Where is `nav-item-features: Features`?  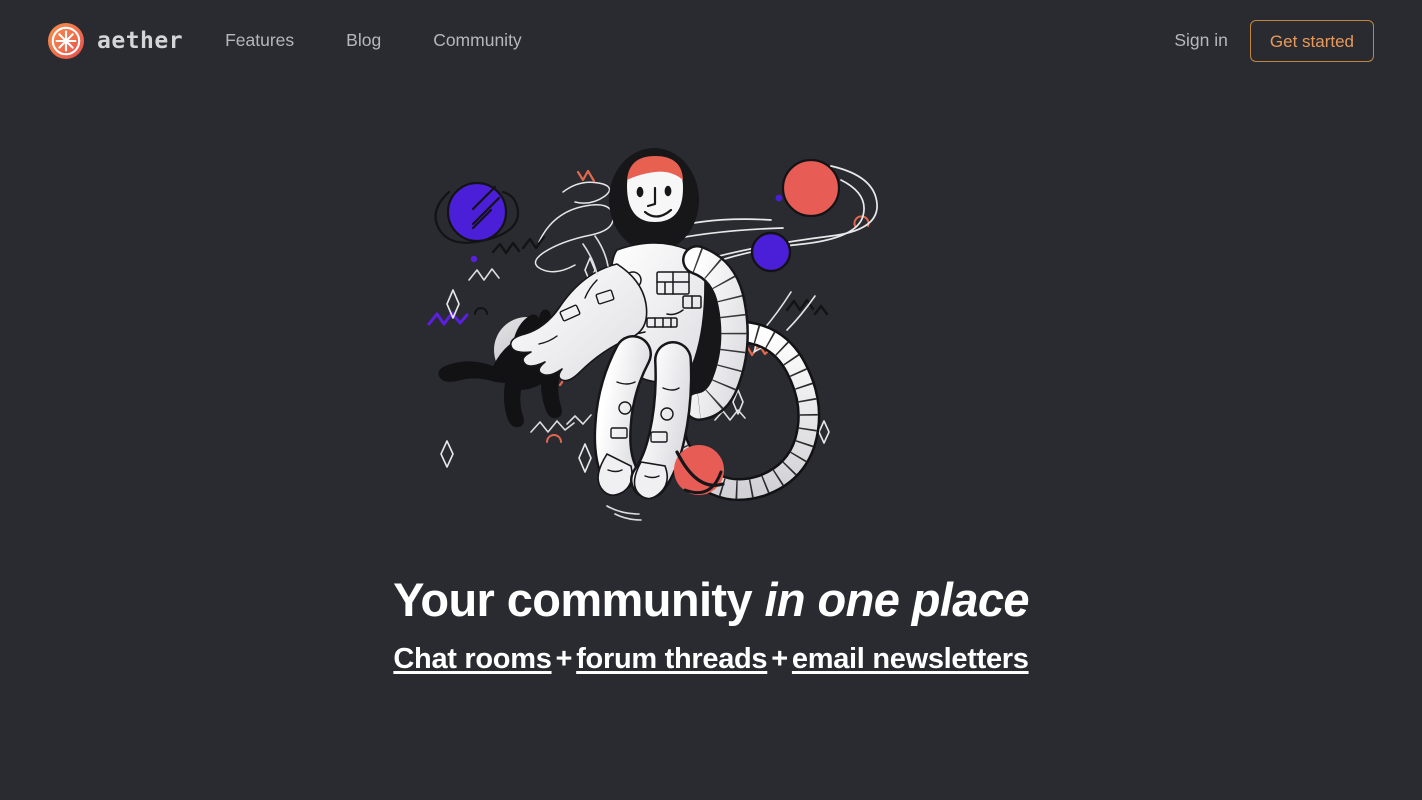 nav-item-features: Features is located at coordinates (259, 41).